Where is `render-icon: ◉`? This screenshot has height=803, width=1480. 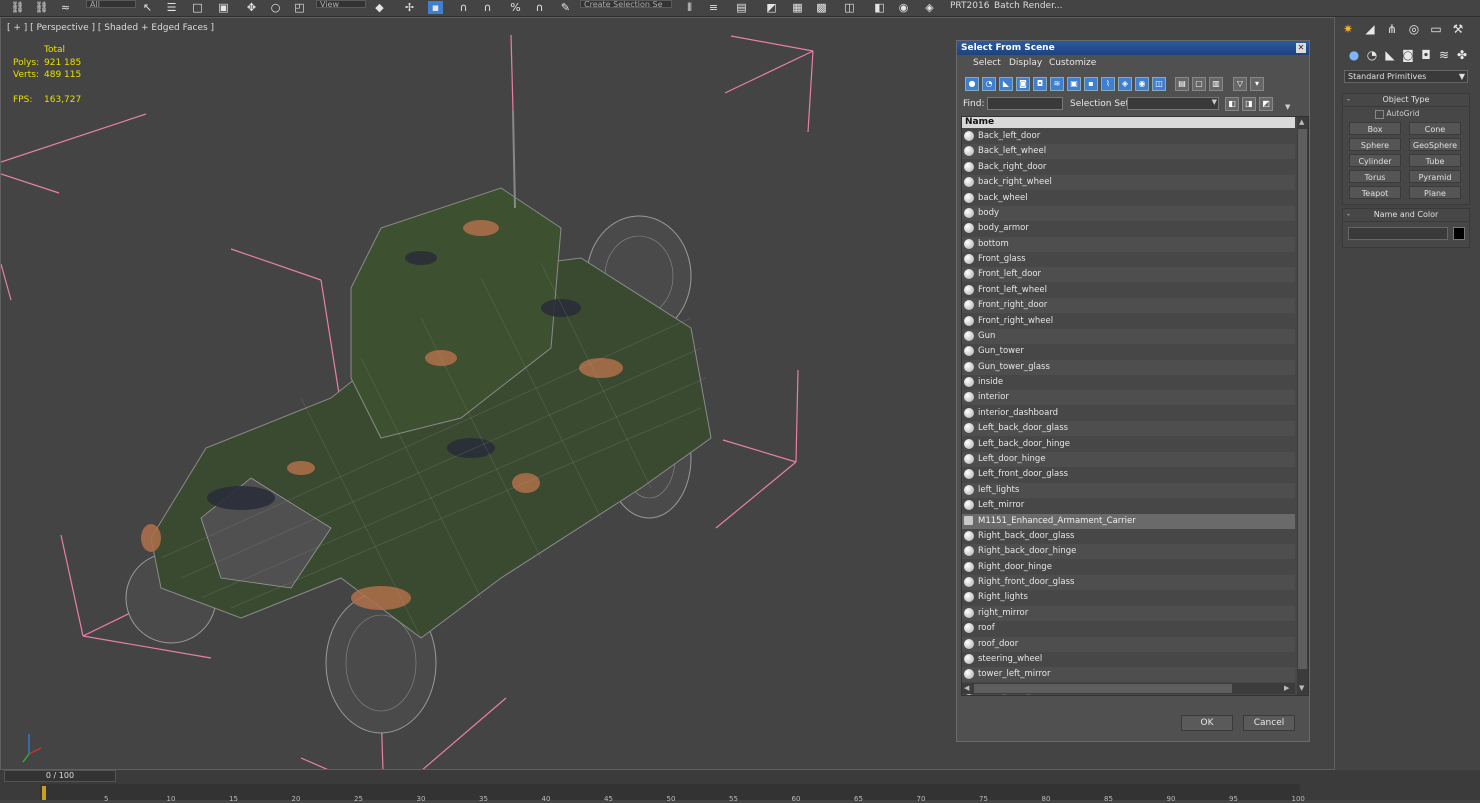 render-icon: ◉ is located at coordinates (903, 7).